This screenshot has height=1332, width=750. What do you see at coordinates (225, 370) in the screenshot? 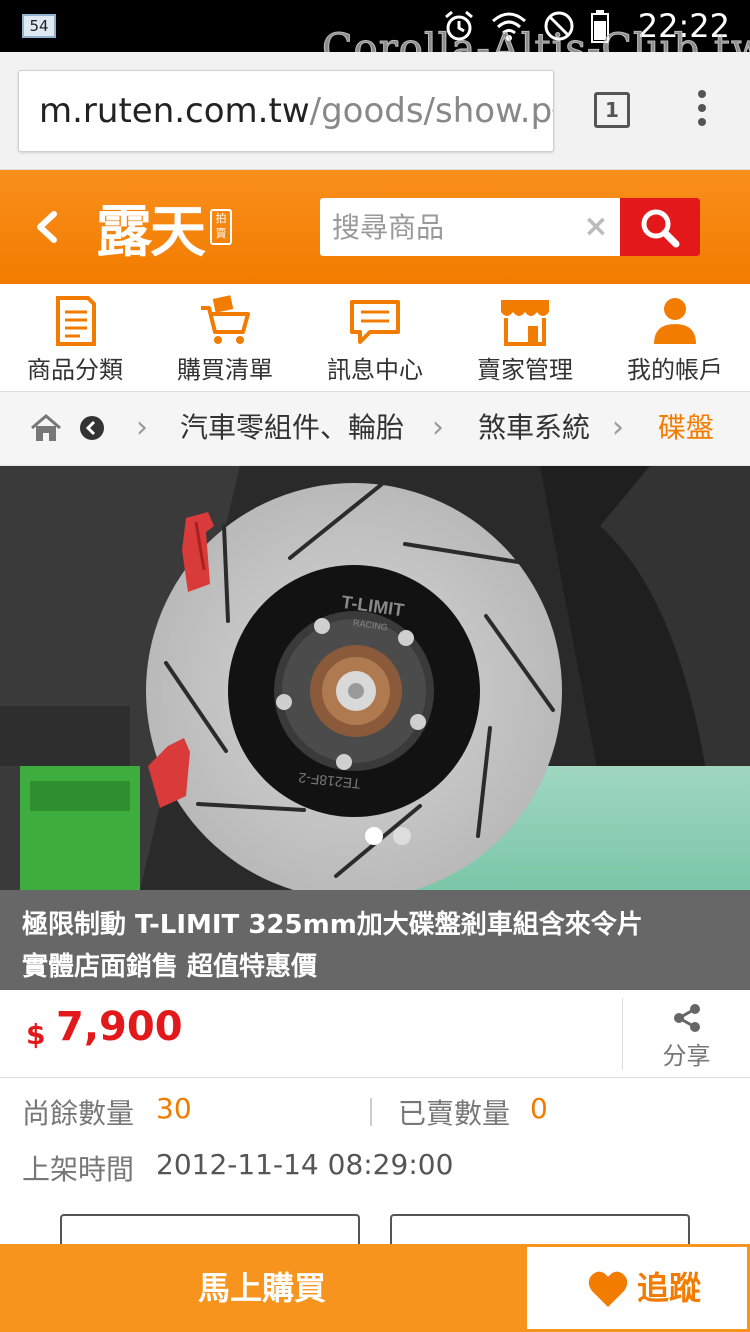
I see `nav-label: 購買清單` at bounding box center [225, 370].